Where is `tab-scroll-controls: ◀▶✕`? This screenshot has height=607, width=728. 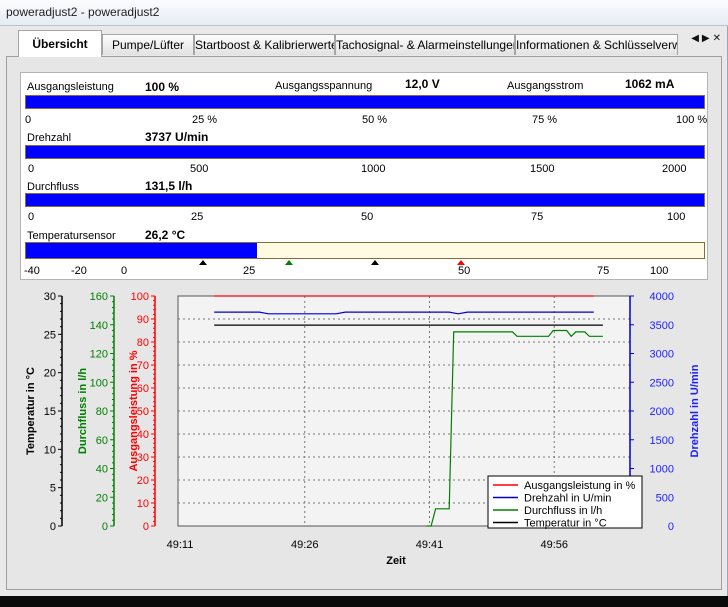 tab-scroll-controls: ◀▶✕ is located at coordinates (707, 38).